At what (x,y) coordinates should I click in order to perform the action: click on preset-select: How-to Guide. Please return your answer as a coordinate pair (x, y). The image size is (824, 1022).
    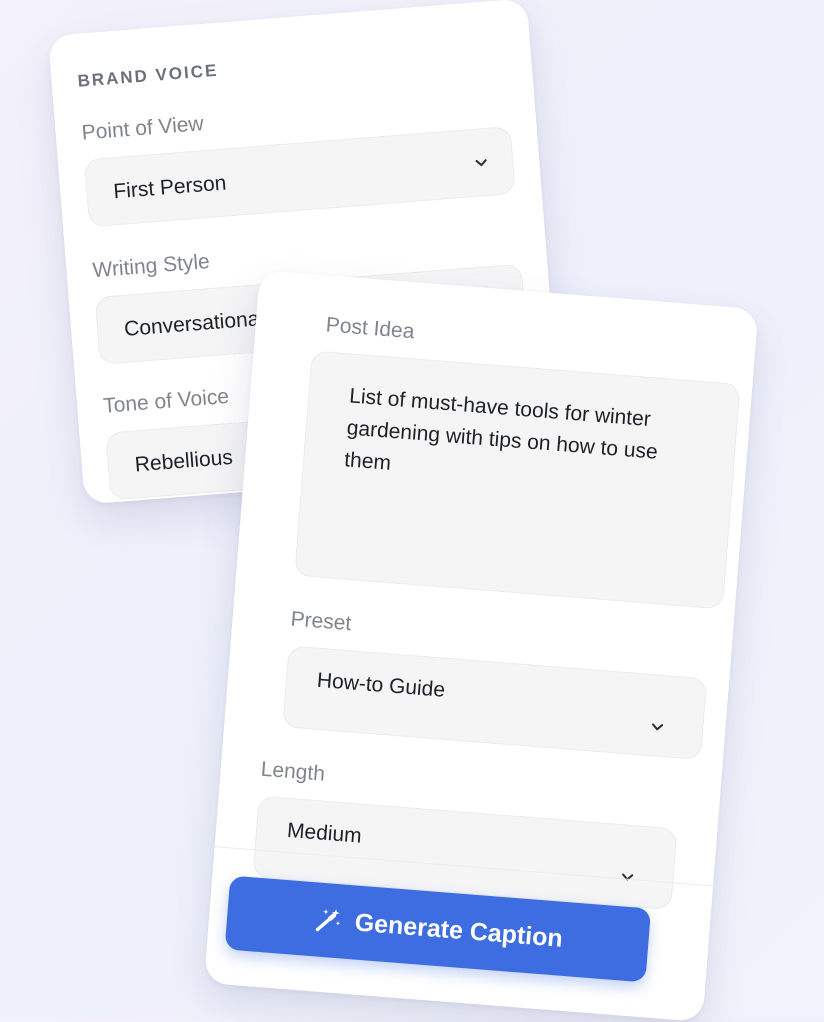
    Looking at the image, I should click on (495, 703).